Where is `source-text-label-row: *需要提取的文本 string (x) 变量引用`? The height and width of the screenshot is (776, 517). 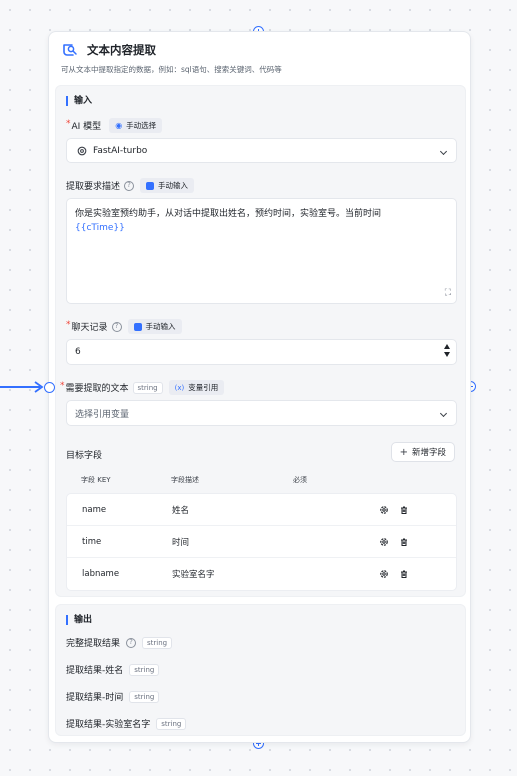
source-text-label-row: *需要提取的文本 string (x) 变量引用 is located at coordinates (142, 387).